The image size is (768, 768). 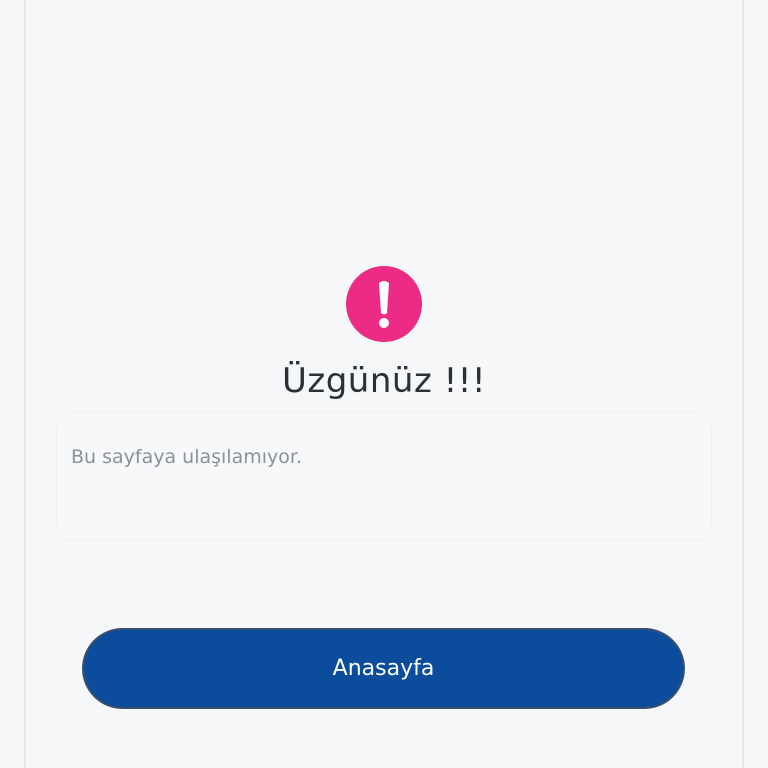 I want to click on error-title: Üzgünüz !!!, so click(x=383, y=381).